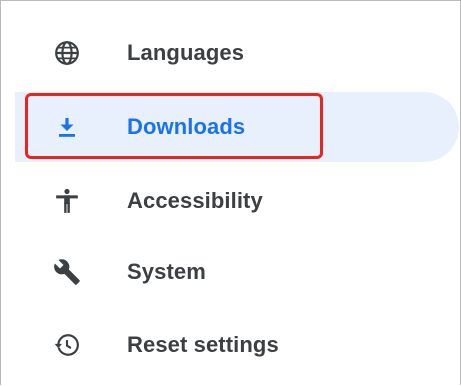 The height and width of the screenshot is (386, 461). I want to click on wrench-icon, so click(67, 272).